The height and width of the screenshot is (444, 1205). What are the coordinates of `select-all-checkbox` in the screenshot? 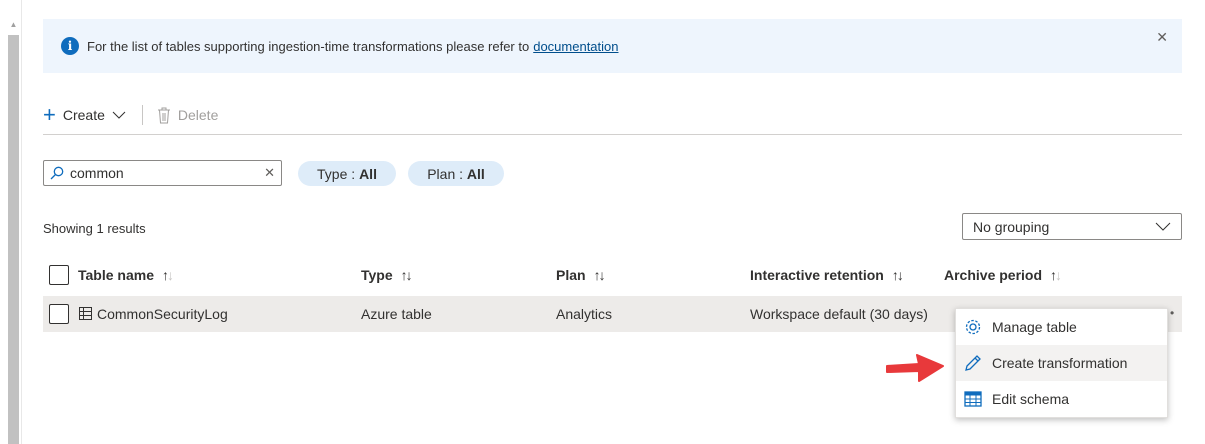 It's located at (59, 275).